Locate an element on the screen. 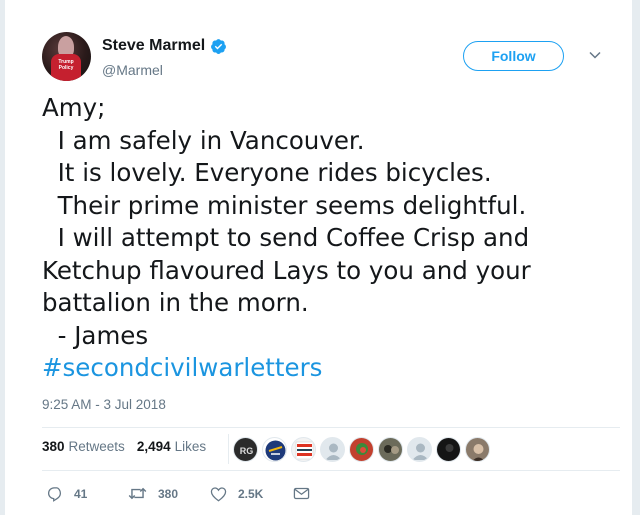  tweet-line: battalion in the morn. is located at coordinates (175, 302).